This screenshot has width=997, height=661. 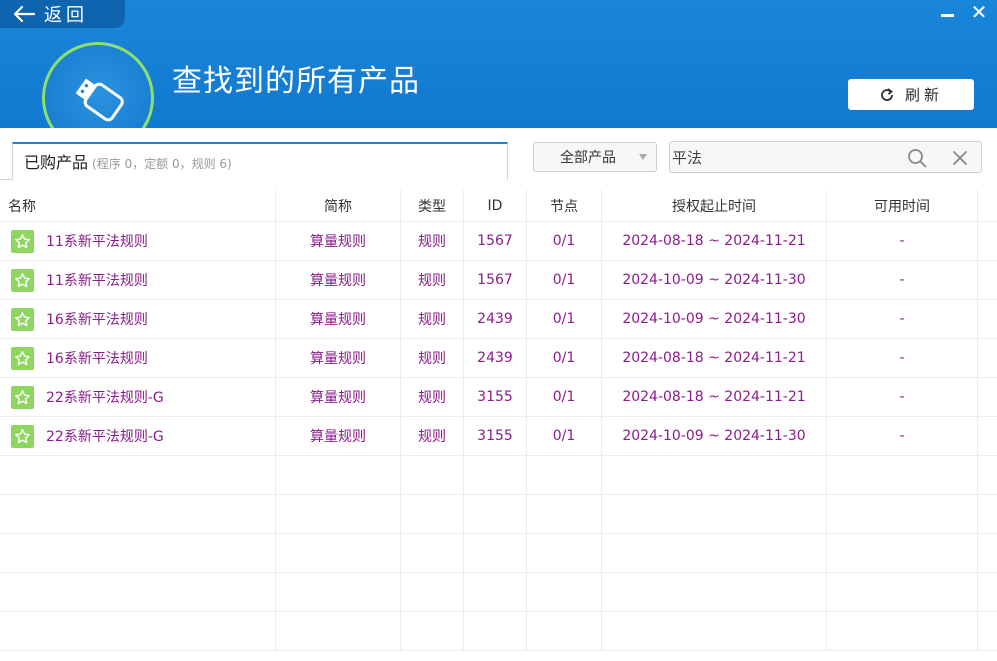 What do you see at coordinates (98, 85) in the screenshot?
I see `usb-logo` at bounding box center [98, 85].